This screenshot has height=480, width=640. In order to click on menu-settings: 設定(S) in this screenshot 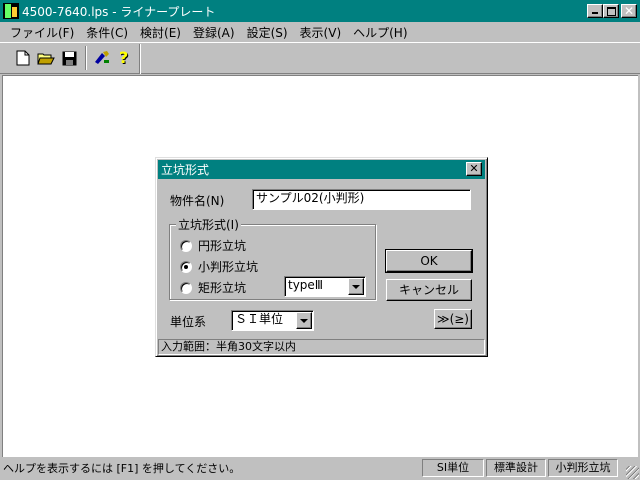, I will do `click(267, 32)`.